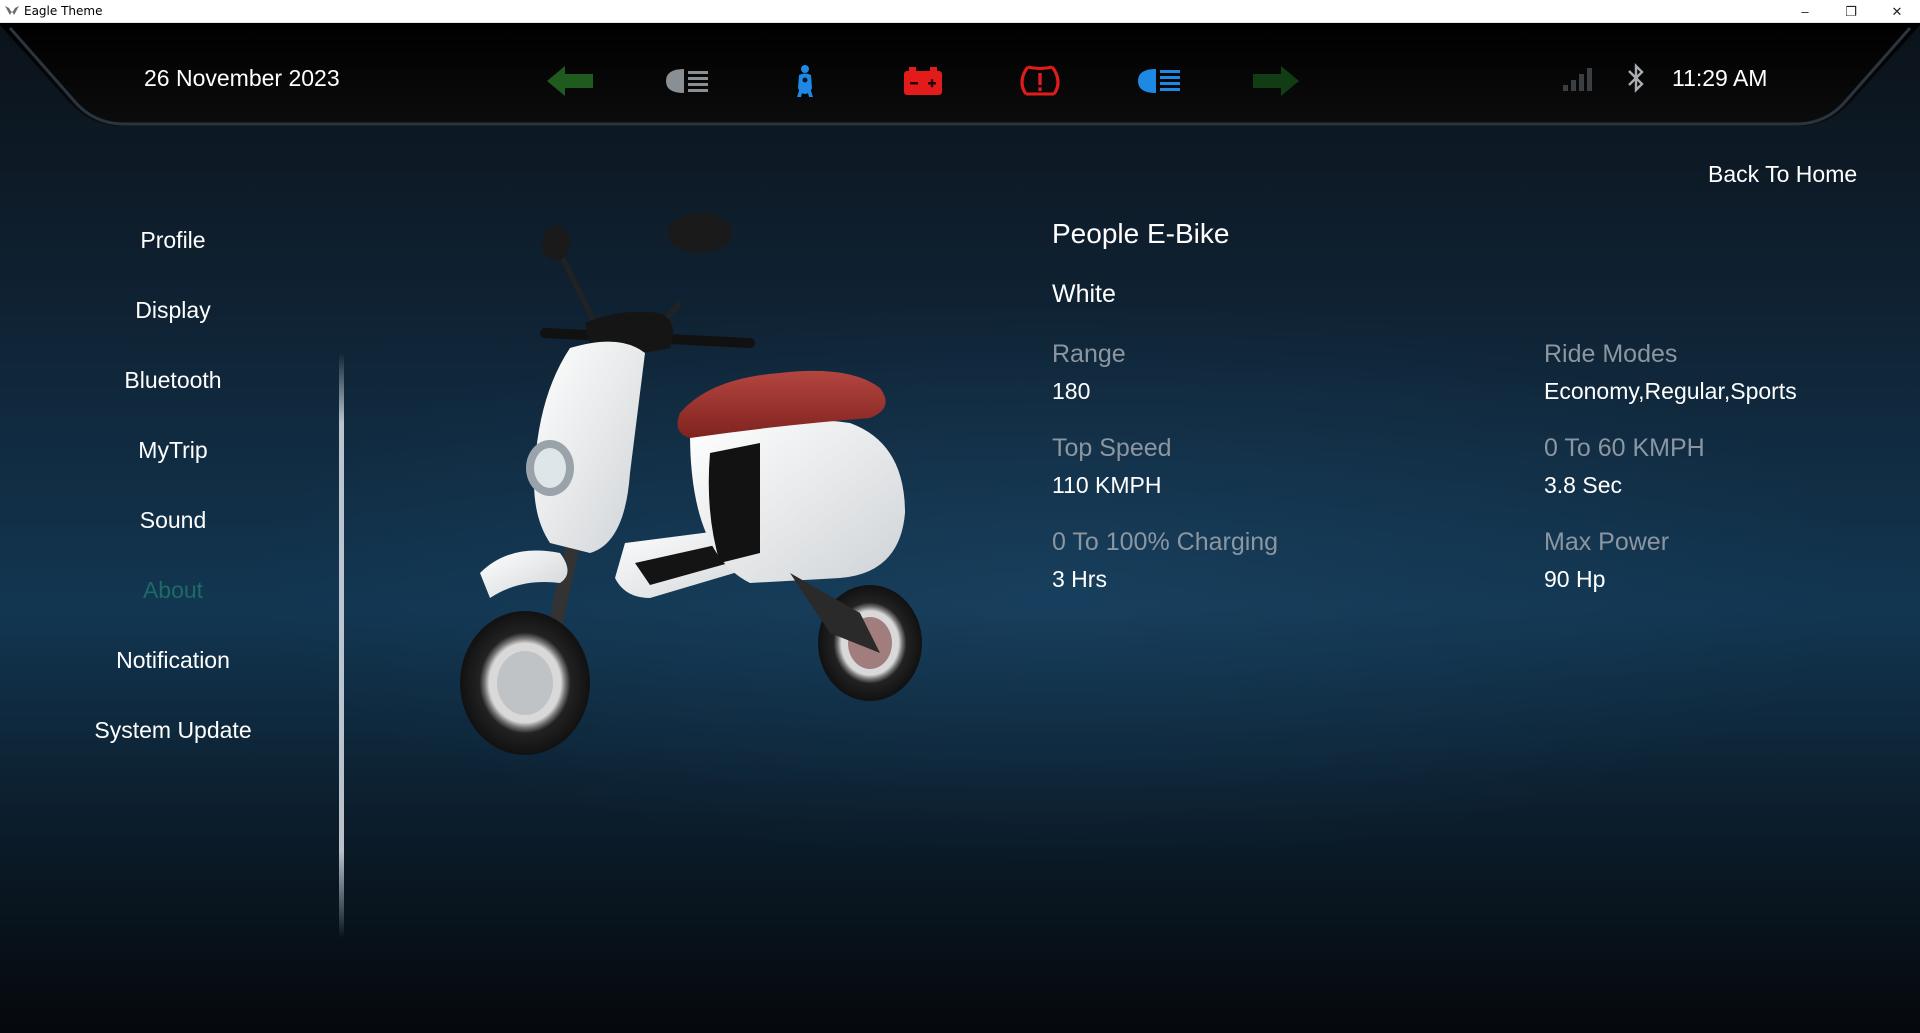 Image resolution: width=1920 pixels, height=1033 pixels. What do you see at coordinates (63, 11) in the screenshot?
I see `window-title: Eagle Theme` at bounding box center [63, 11].